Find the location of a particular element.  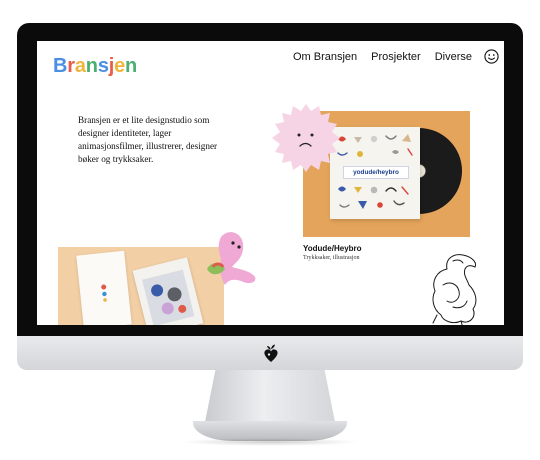

logo-letter: e is located at coordinates (120, 66).